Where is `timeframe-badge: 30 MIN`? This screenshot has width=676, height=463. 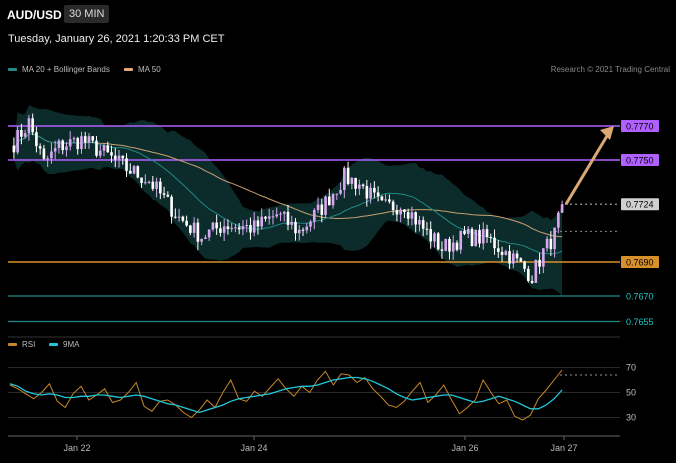 timeframe-badge: 30 MIN is located at coordinates (87, 14).